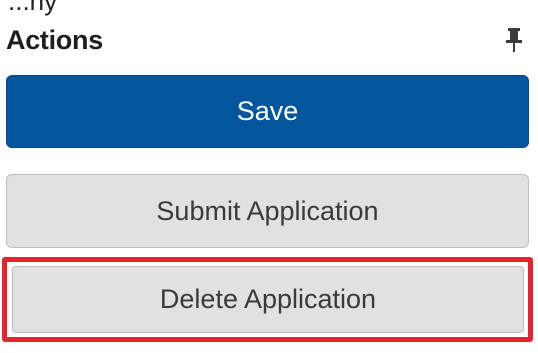 The image size is (538, 353). I want to click on panel-header: Actions, so click(268, 40).